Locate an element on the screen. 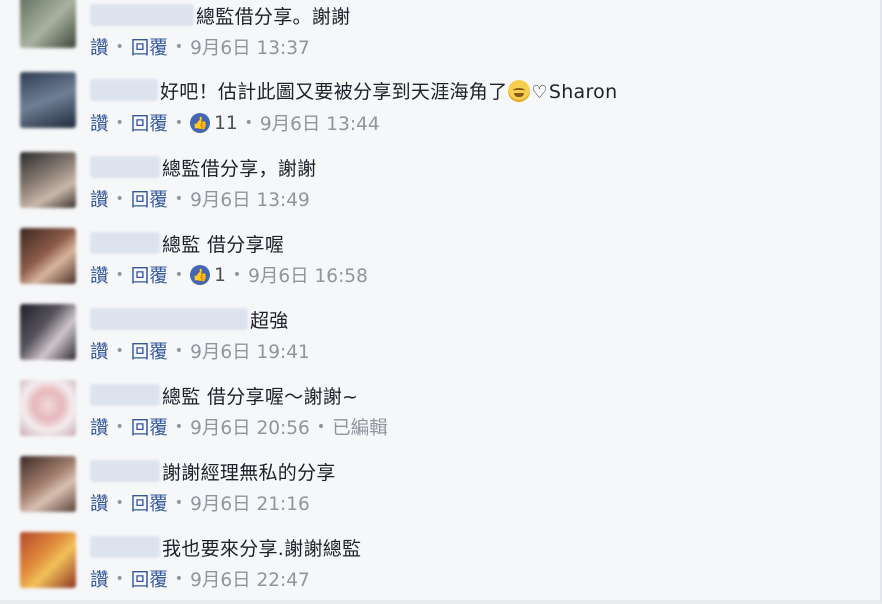  comment-text: 總監借分享。謝謝 is located at coordinates (273, 16).